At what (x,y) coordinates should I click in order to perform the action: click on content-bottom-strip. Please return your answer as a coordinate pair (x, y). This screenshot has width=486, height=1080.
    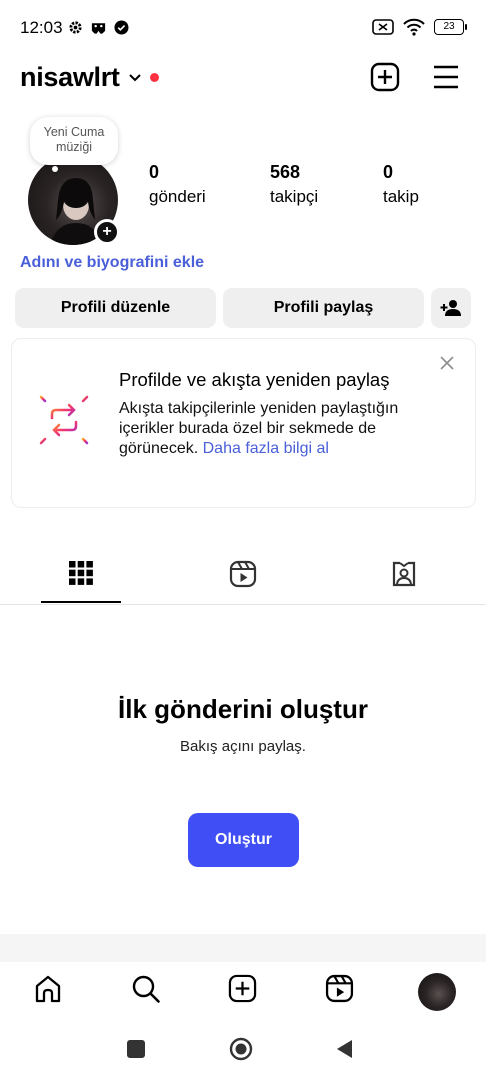
    Looking at the image, I should click on (243, 948).